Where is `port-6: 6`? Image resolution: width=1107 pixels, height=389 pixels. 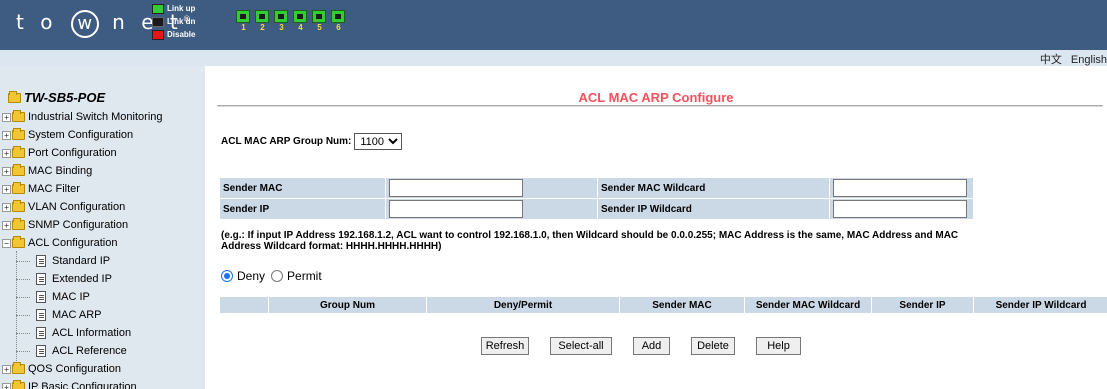
port-6: 6 is located at coordinates (338, 21).